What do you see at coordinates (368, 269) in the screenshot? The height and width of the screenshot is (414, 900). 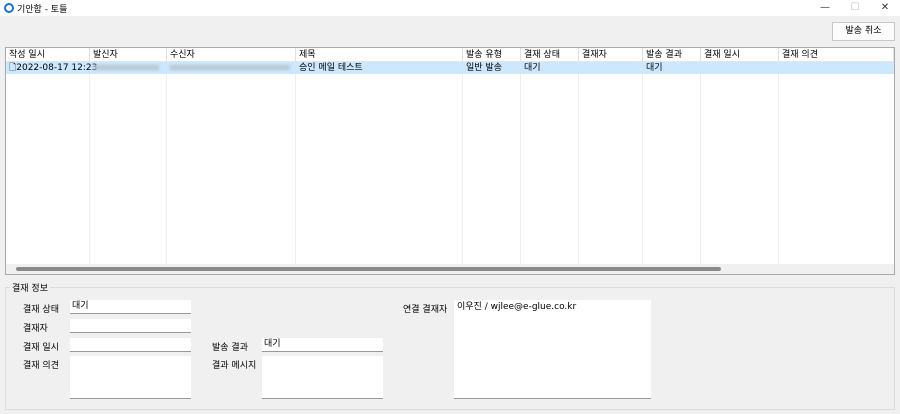 I see `scrollbar-thumb` at bounding box center [368, 269].